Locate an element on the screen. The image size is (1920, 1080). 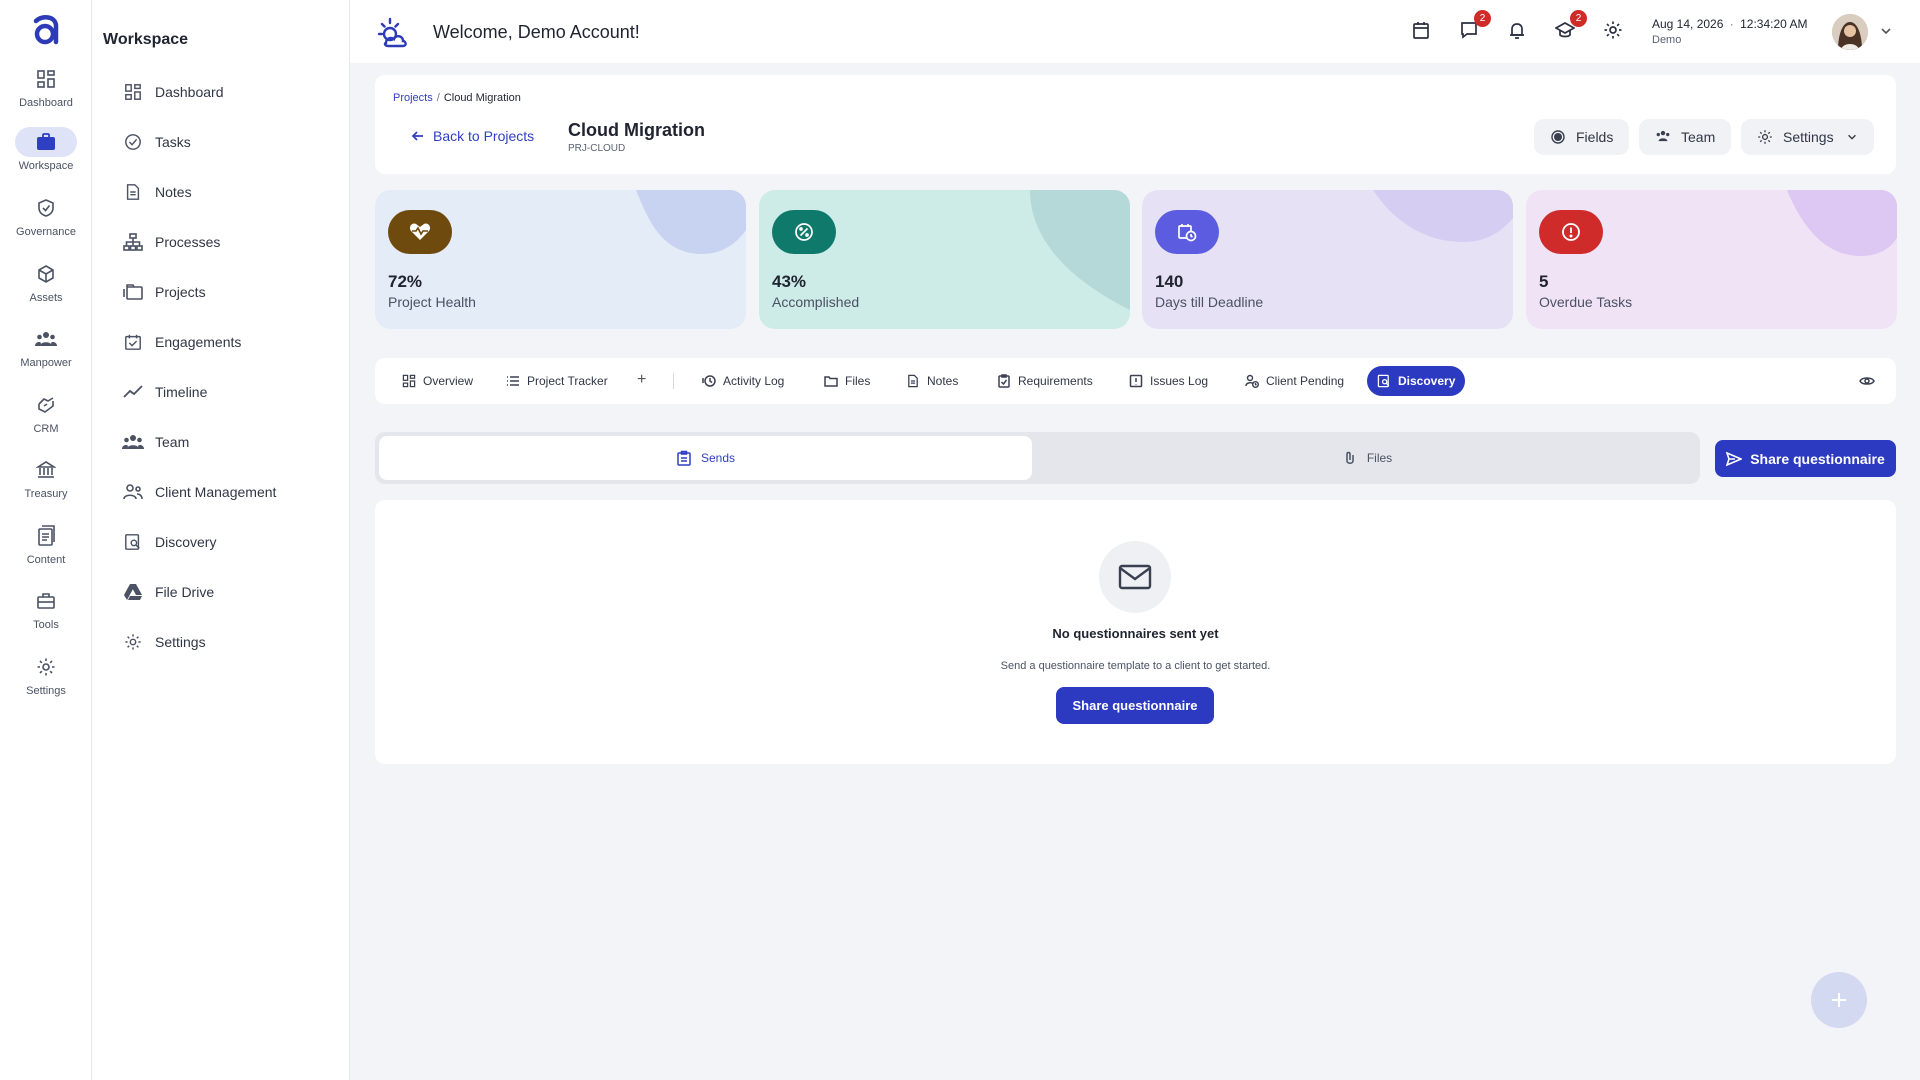
fields-dot-icon is located at coordinates (1558, 137).